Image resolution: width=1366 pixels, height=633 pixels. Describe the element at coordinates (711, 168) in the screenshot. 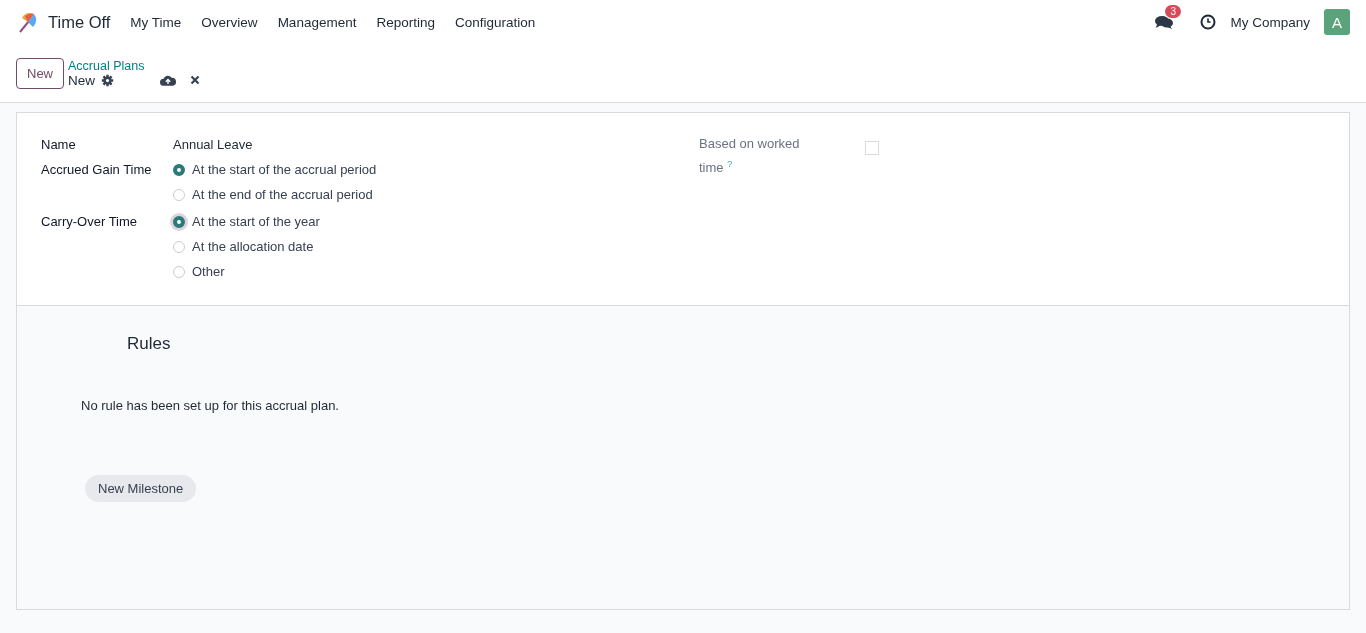

I see `field-label: time` at that location.